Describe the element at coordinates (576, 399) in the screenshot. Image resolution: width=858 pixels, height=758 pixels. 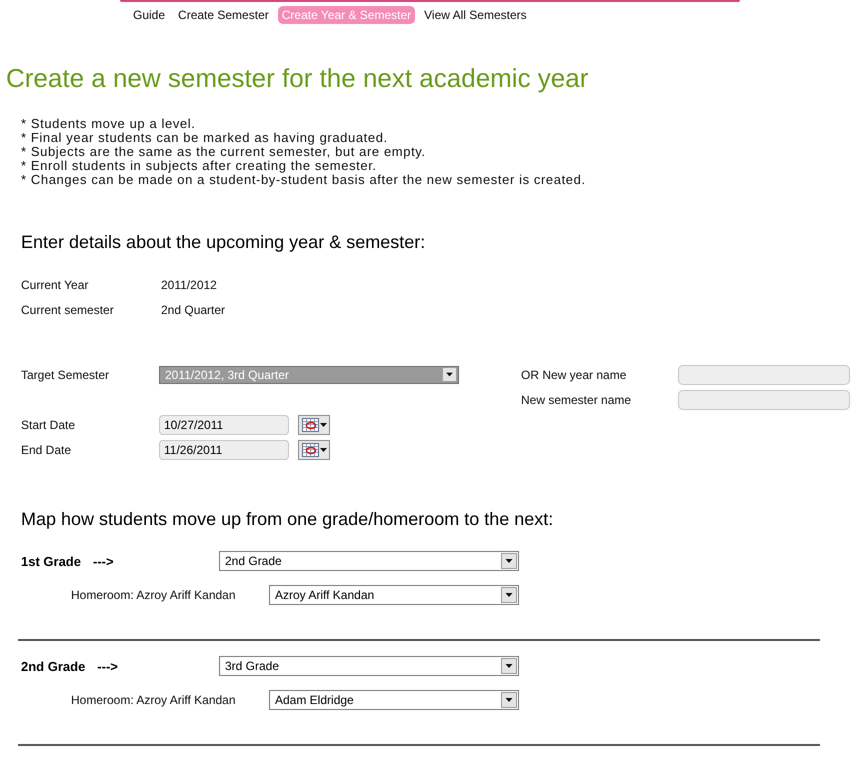
I see `field-label: New semester name` at that location.